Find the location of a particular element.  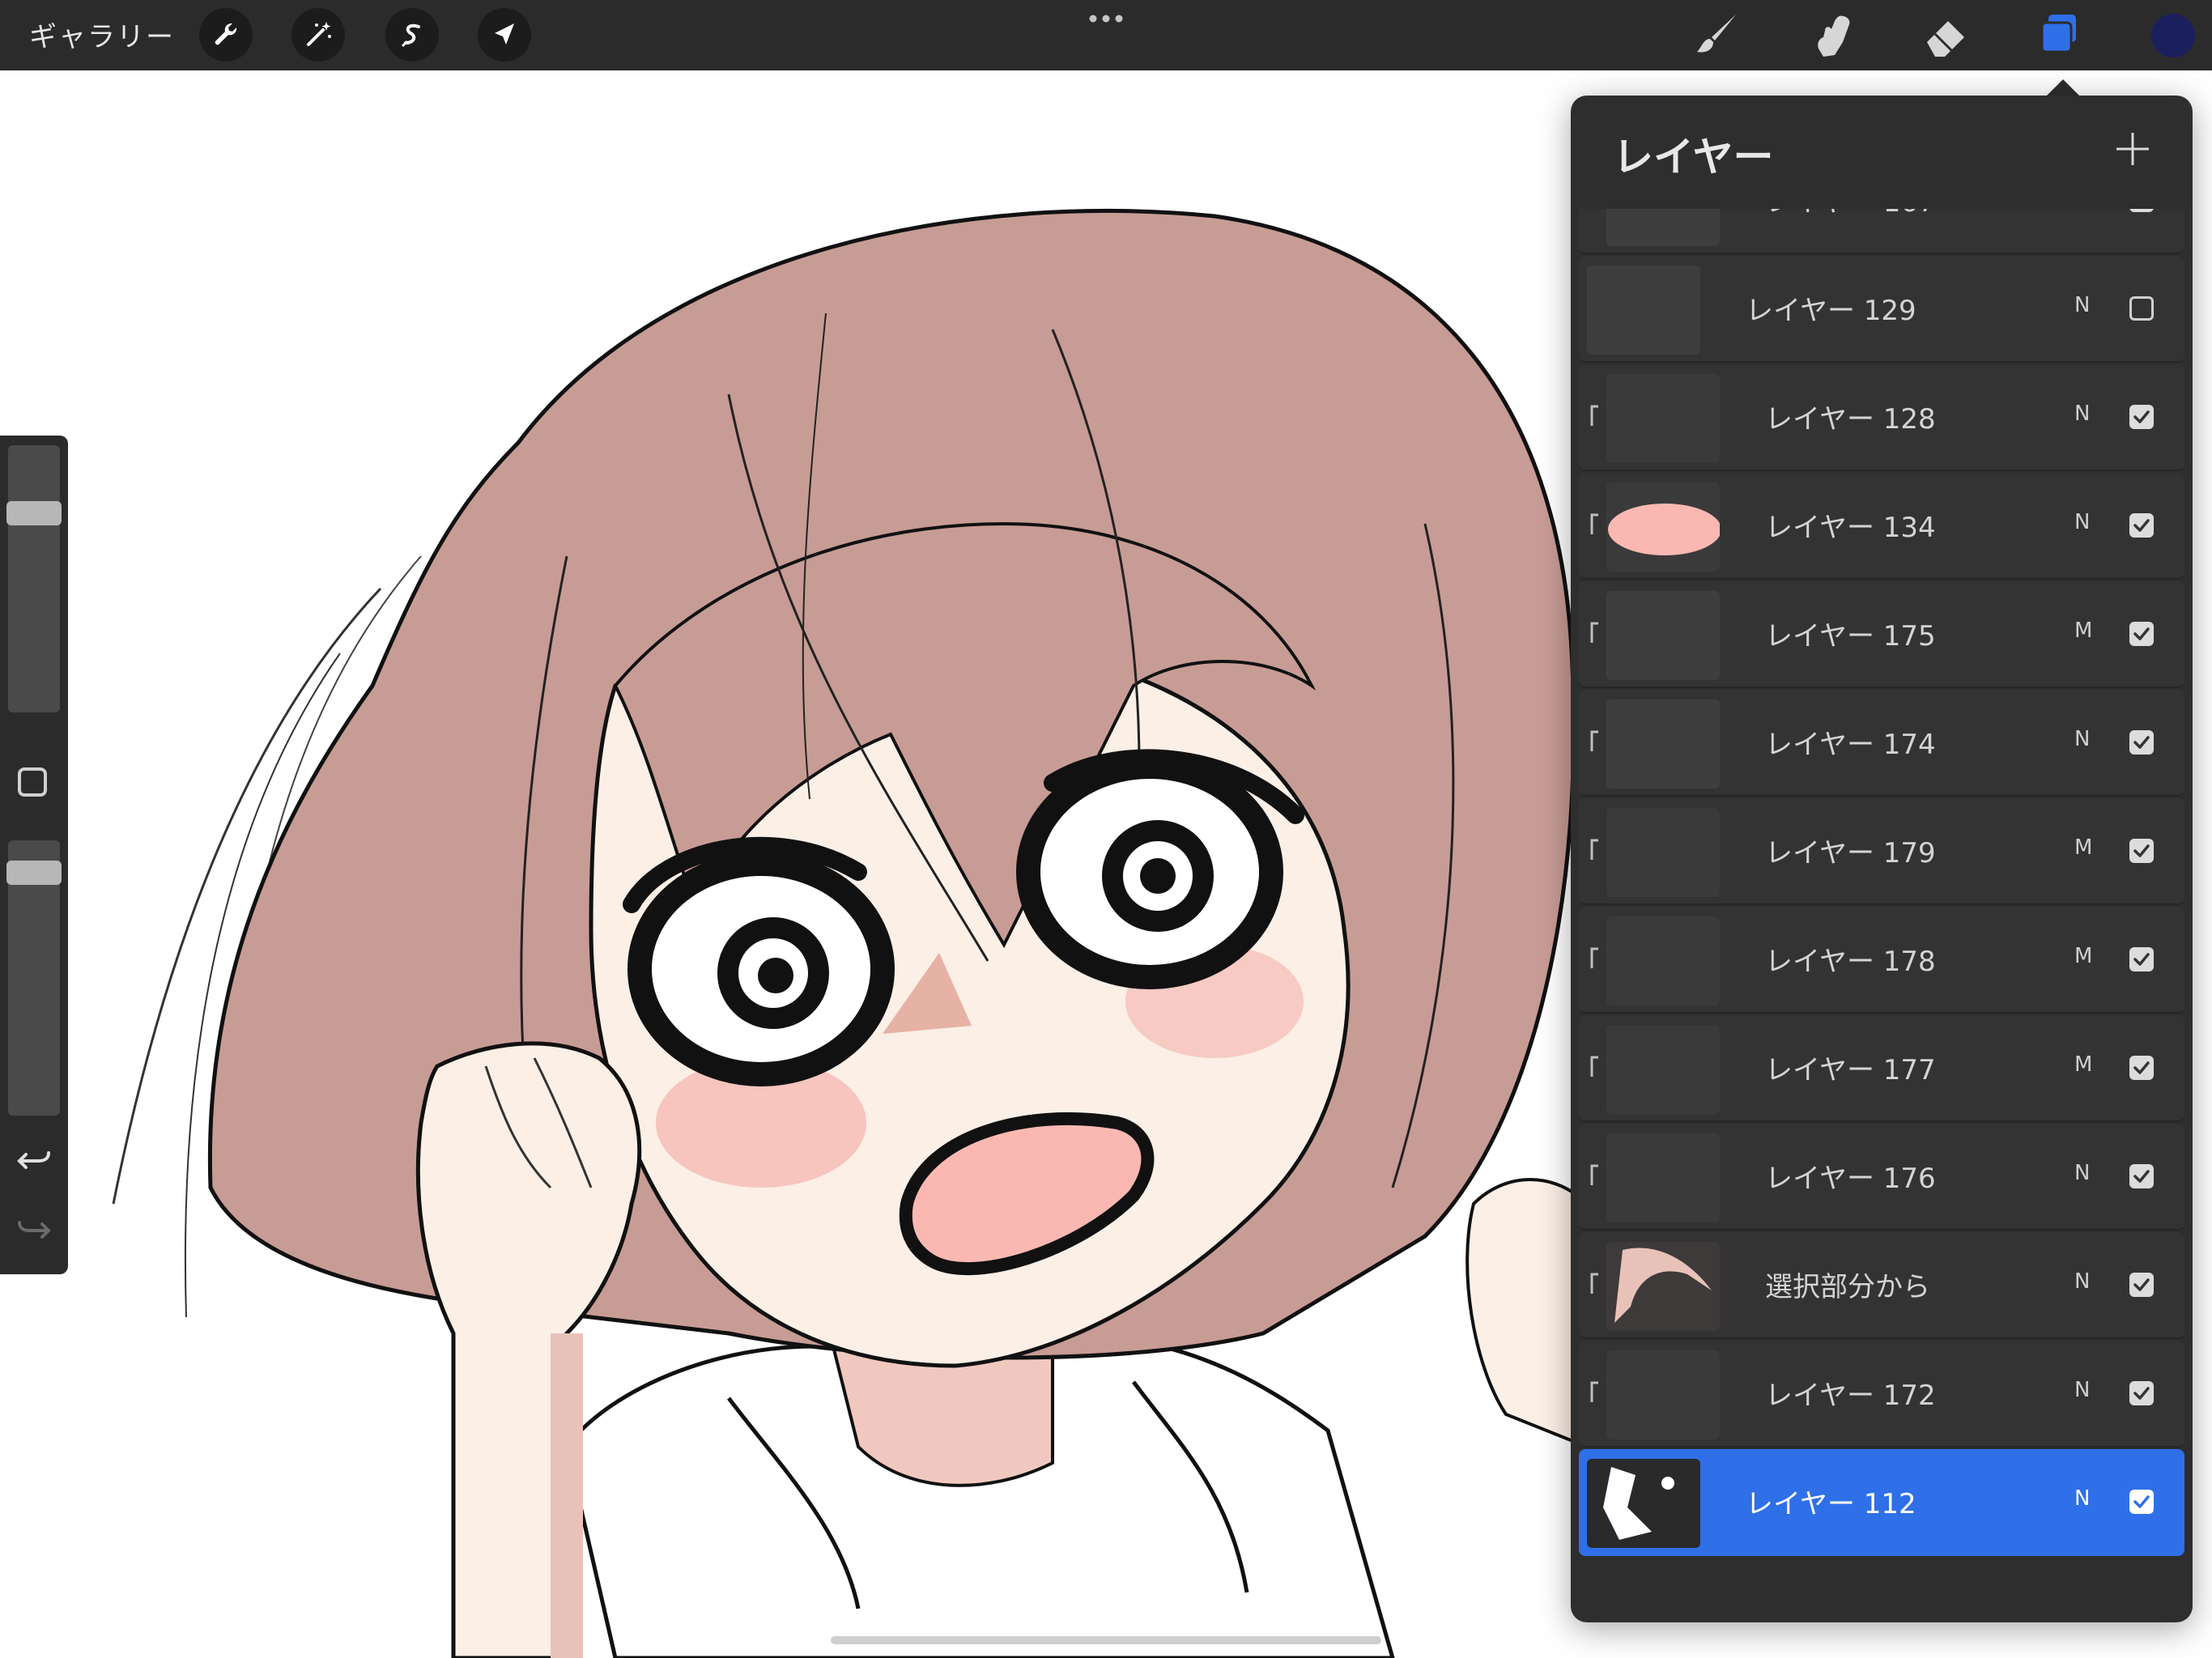

actions-wrench-button is located at coordinates (226, 35).